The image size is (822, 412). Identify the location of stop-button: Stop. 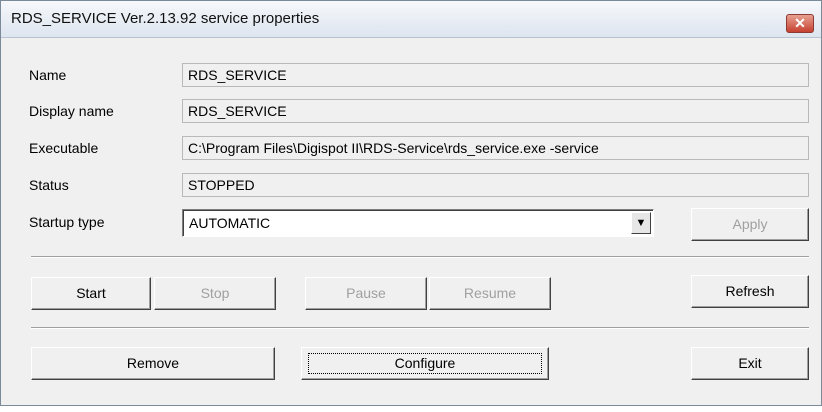
(215, 293).